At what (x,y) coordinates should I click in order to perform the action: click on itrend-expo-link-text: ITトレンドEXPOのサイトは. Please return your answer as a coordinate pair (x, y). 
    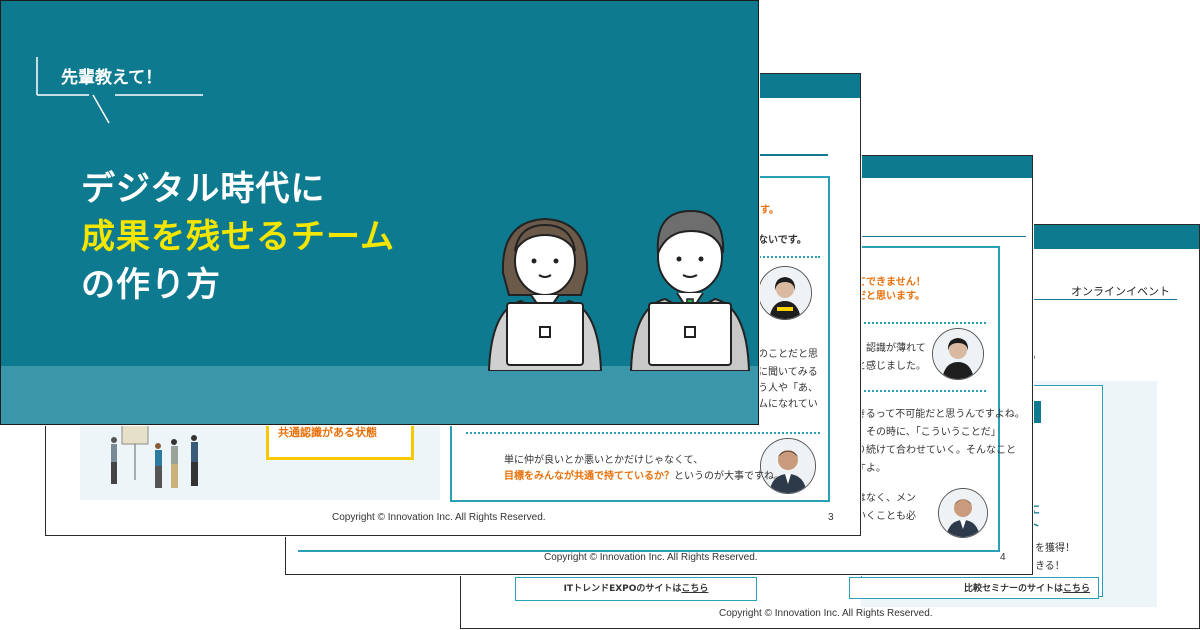
    Looking at the image, I should click on (622, 589).